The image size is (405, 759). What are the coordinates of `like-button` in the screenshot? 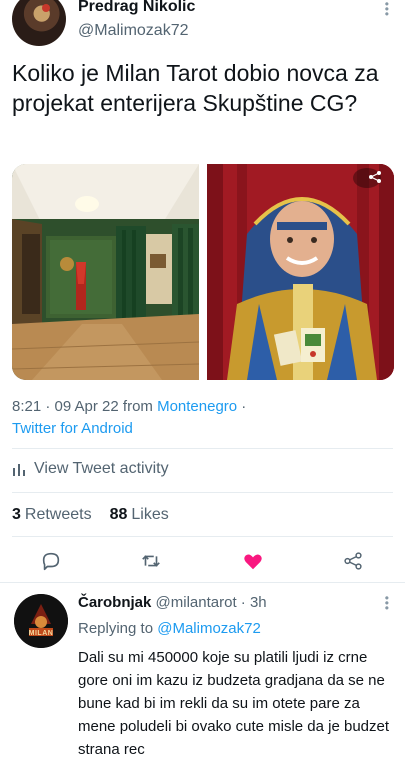 It's located at (253, 561).